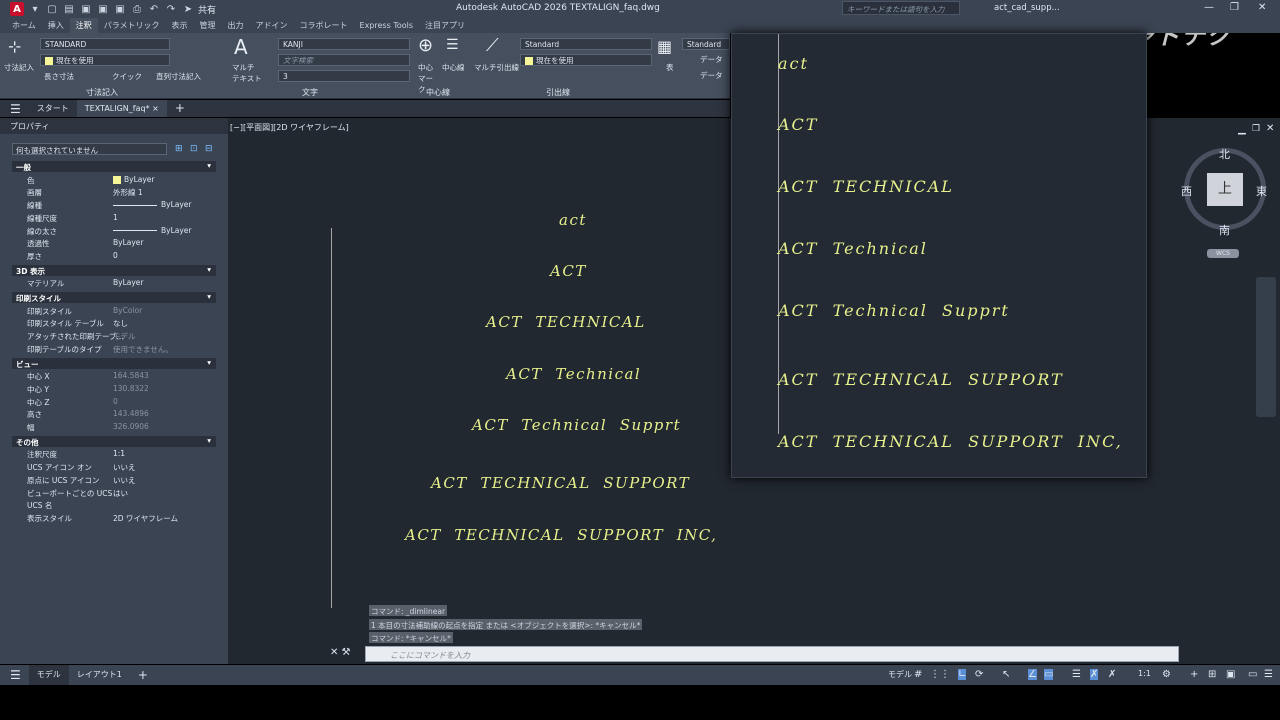 The height and width of the screenshot is (720, 1280). Describe the element at coordinates (180, 108) in the screenshot. I see `new-tab-button: +` at that location.